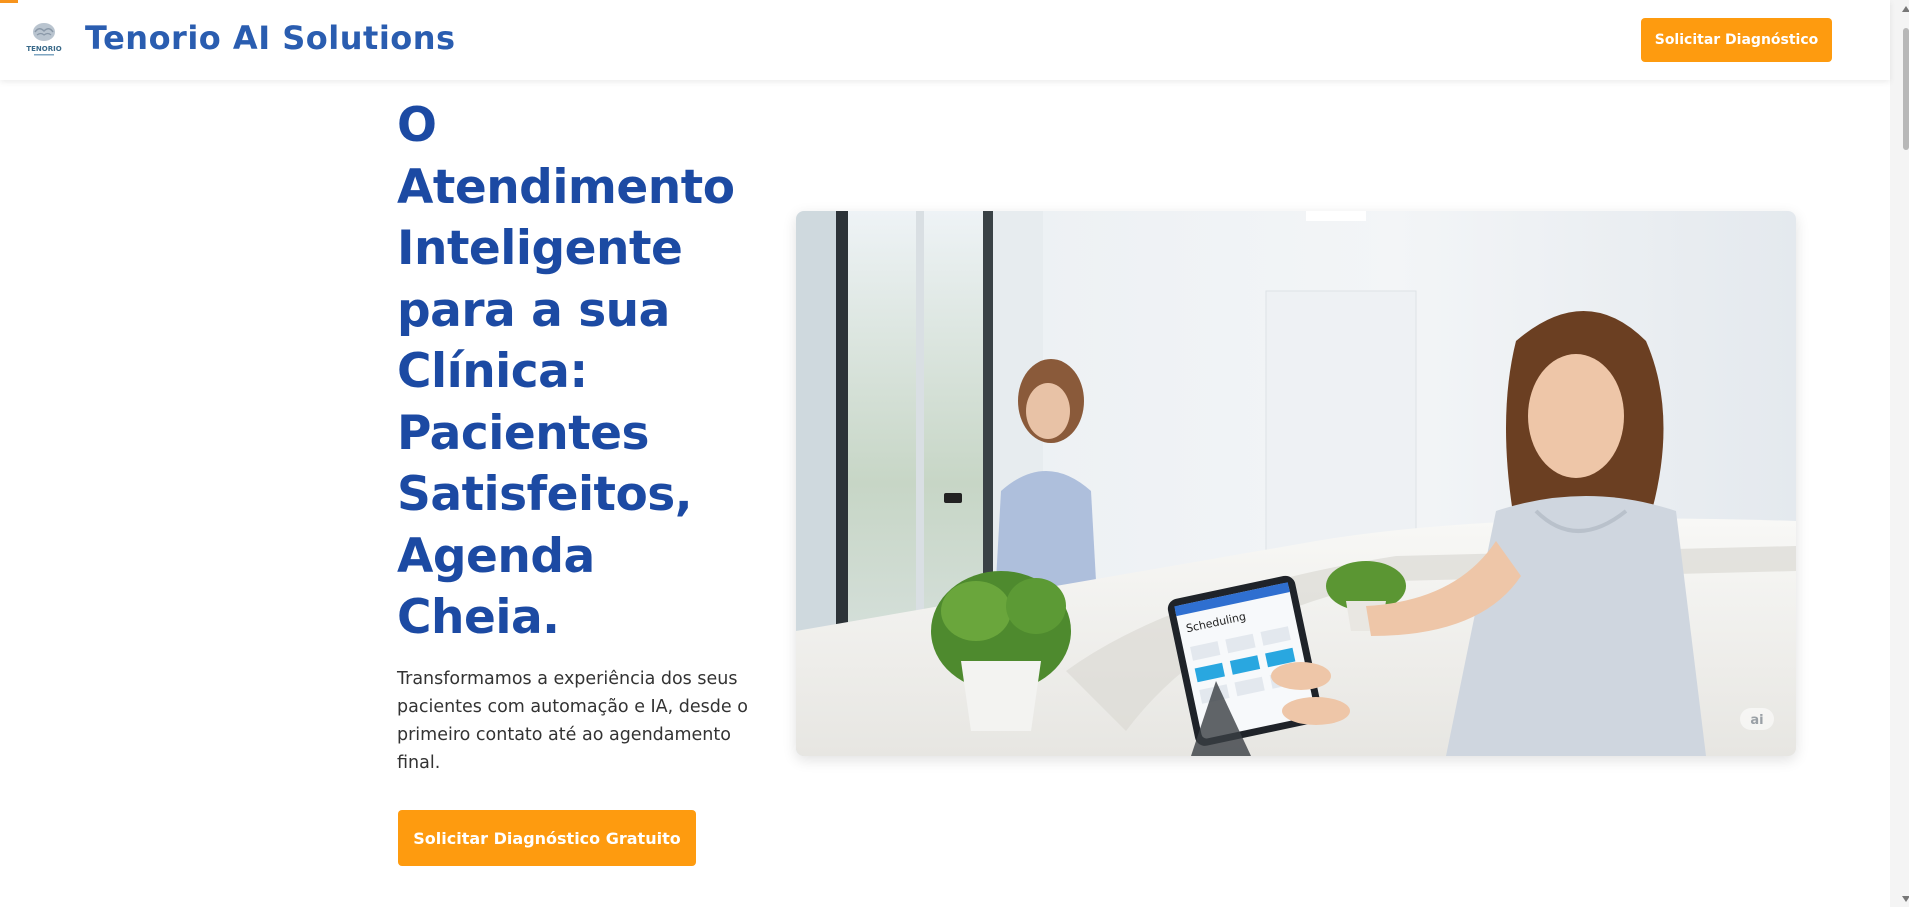 Image resolution: width=1909 pixels, height=907 pixels. What do you see at coordinates (1906, 89) in the screenshot?
I see `scrollbar-thumb` at bounding box center [1906, 89].